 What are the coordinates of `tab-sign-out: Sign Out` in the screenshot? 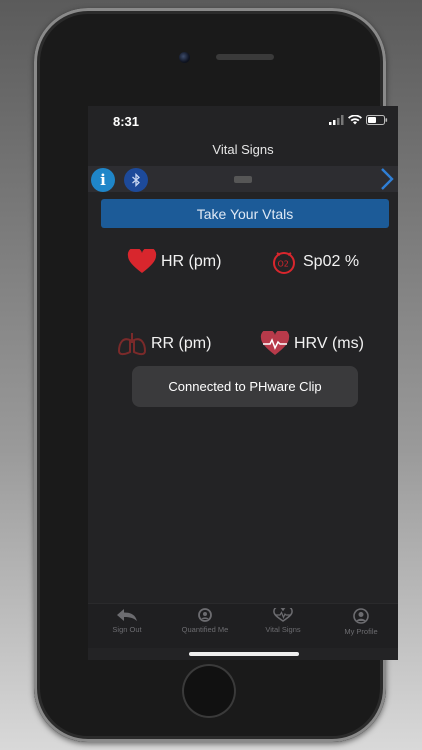 It's located at (127, 627).